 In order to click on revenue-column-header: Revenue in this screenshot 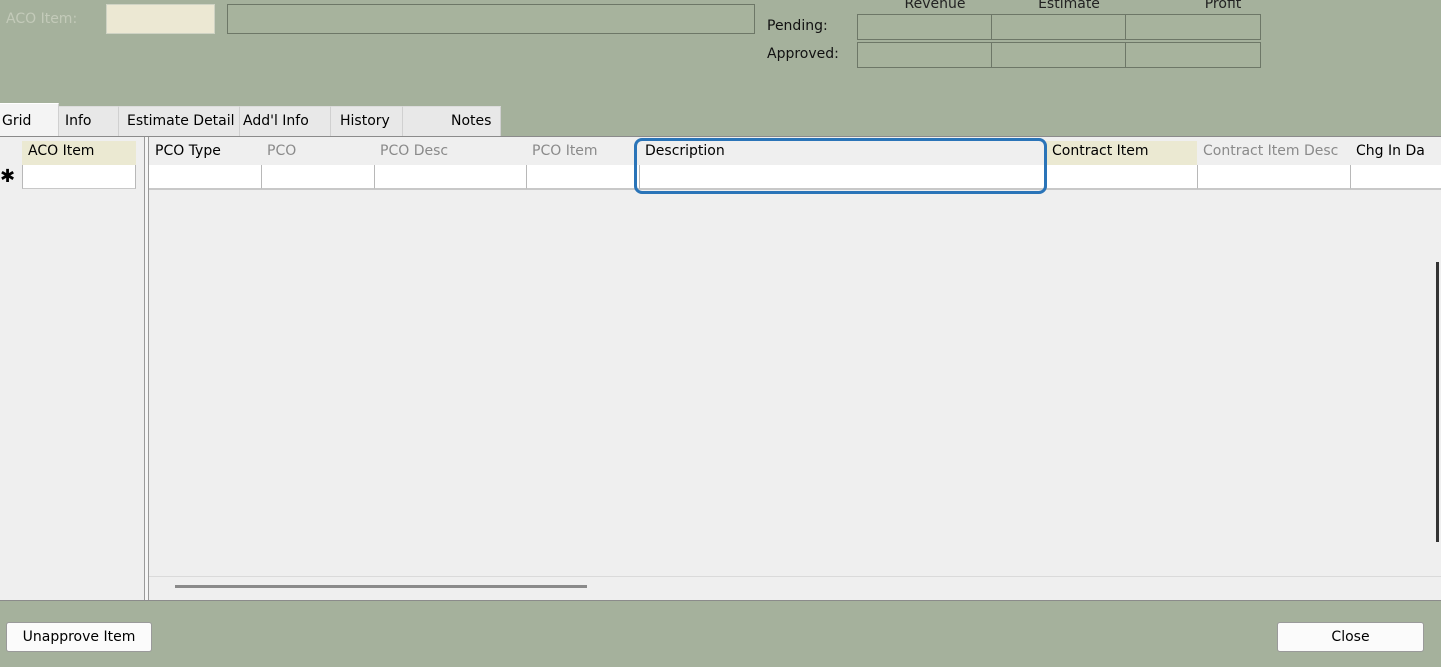, I will do `click(935, 6)`.